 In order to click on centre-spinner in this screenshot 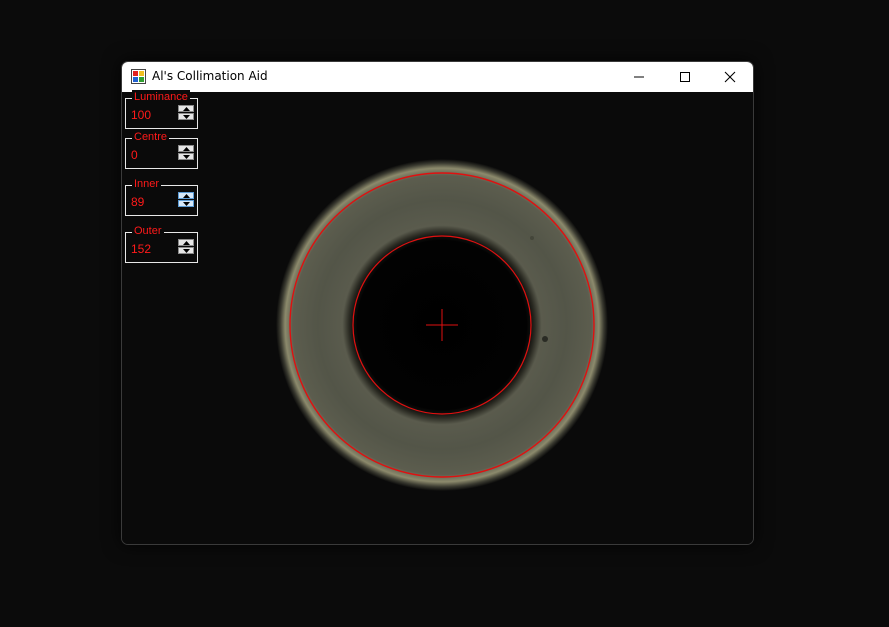, I will do `click(186, 153)`.